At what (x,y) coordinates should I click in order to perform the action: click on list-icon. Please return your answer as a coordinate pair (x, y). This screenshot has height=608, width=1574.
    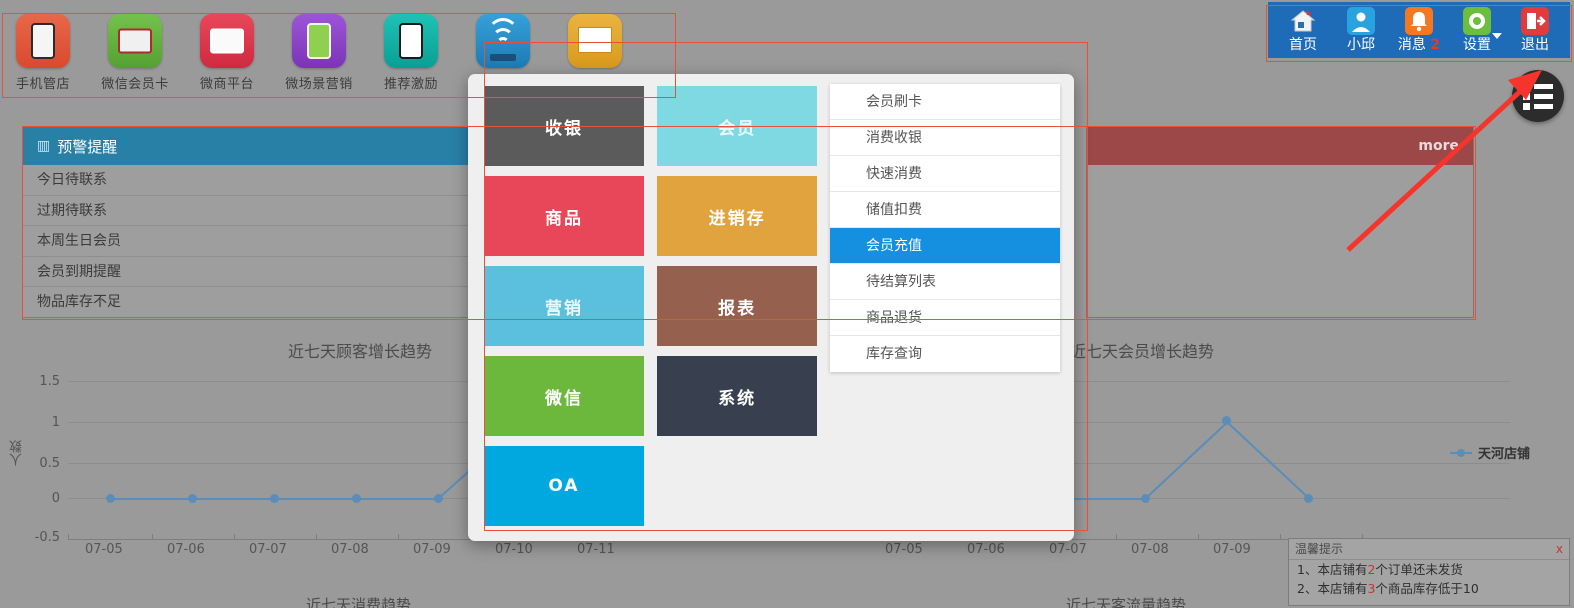
    Looking at the image, I should click on (1538, 96).